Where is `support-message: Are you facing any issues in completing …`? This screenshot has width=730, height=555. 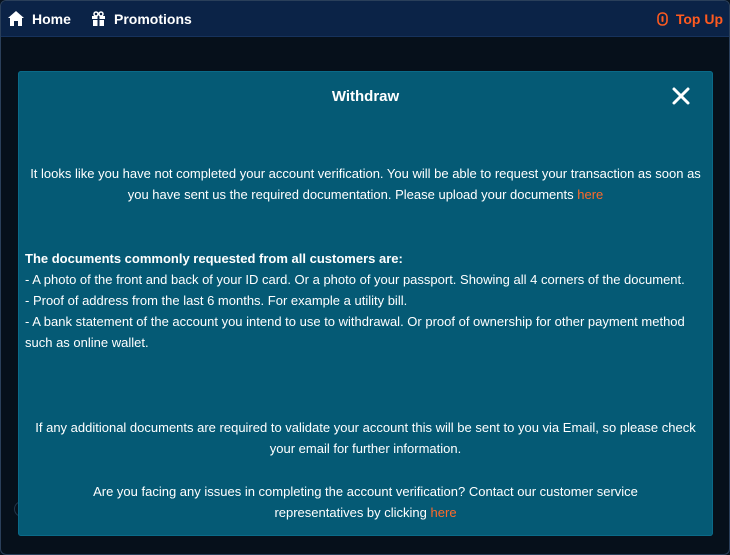
support-message: Are you facing any issues in completing … is located at coordinates (365, 502).